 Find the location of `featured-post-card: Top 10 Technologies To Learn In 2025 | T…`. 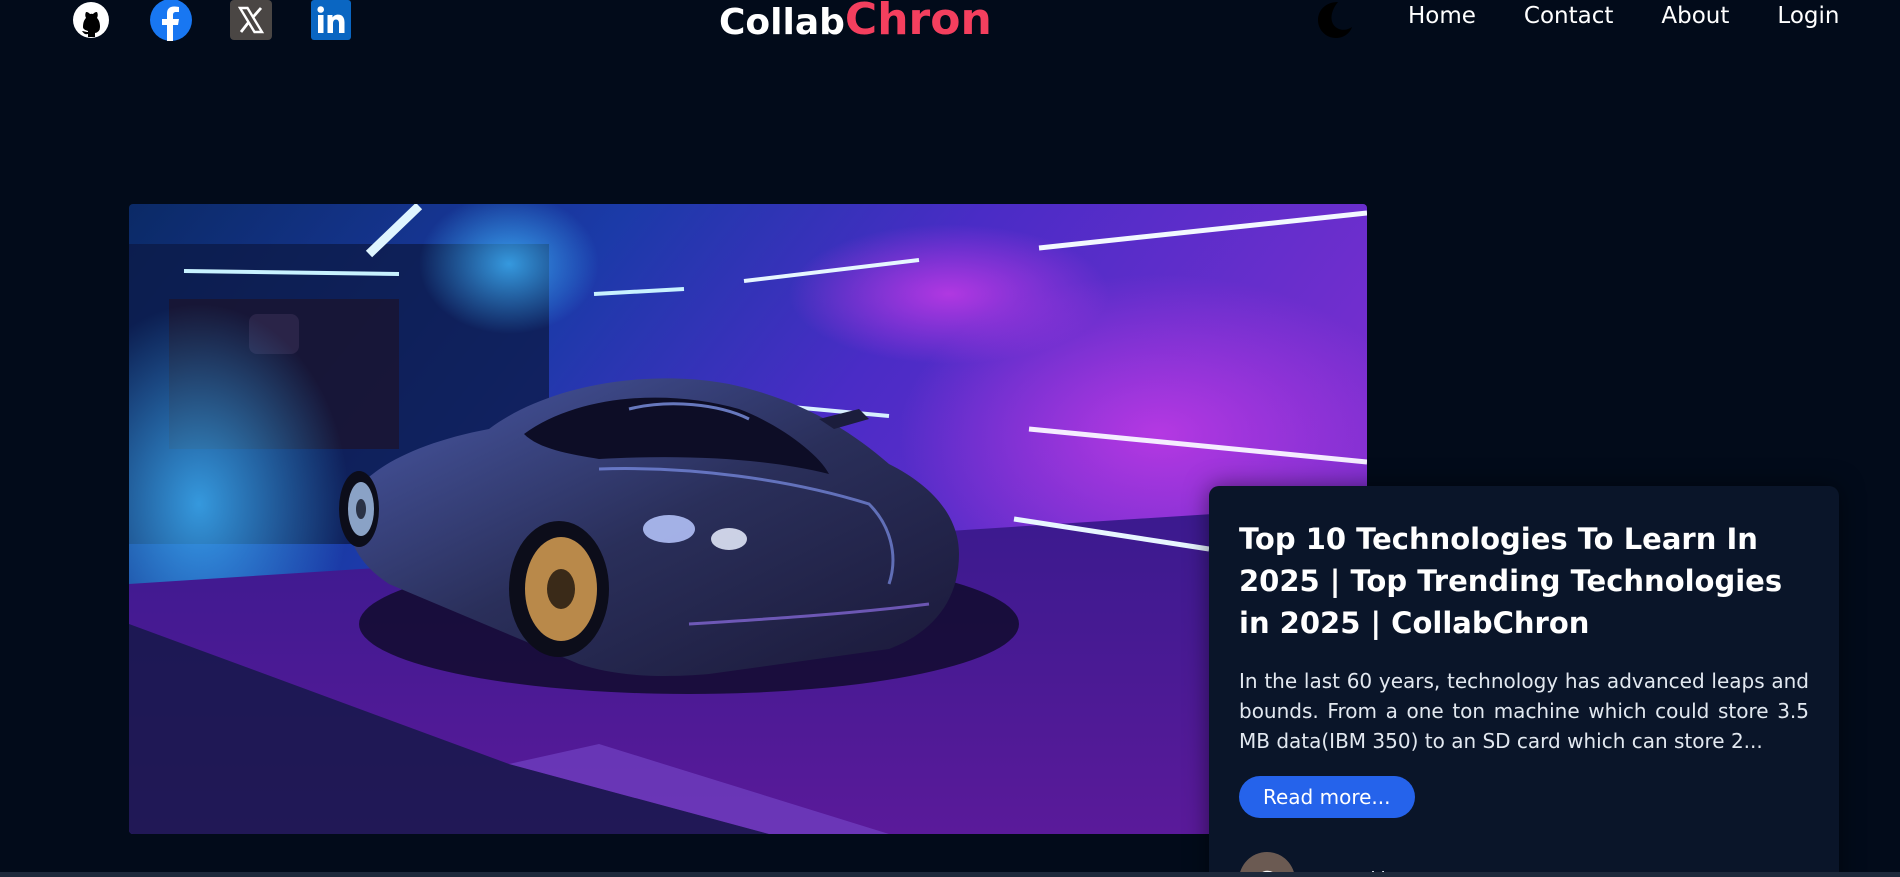

featured-post-card: Top 10 Technologies To Learn In 2025 | T… is located at coordinates (1524, 681).